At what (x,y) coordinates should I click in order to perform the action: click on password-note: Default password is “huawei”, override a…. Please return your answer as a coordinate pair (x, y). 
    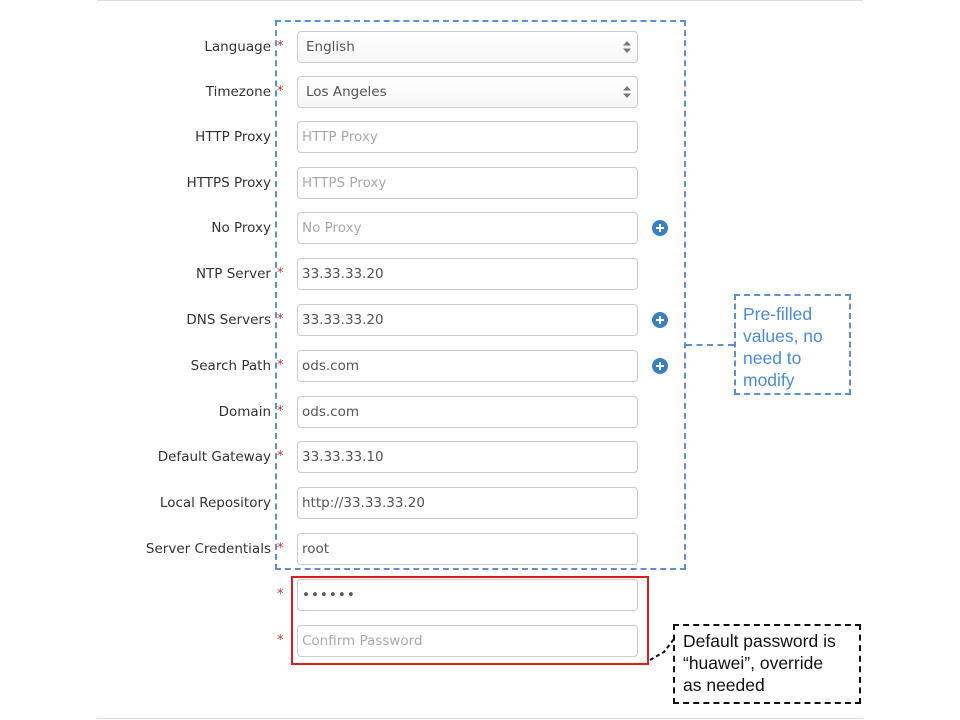
    Looking at the image, I should click on (767, 664).